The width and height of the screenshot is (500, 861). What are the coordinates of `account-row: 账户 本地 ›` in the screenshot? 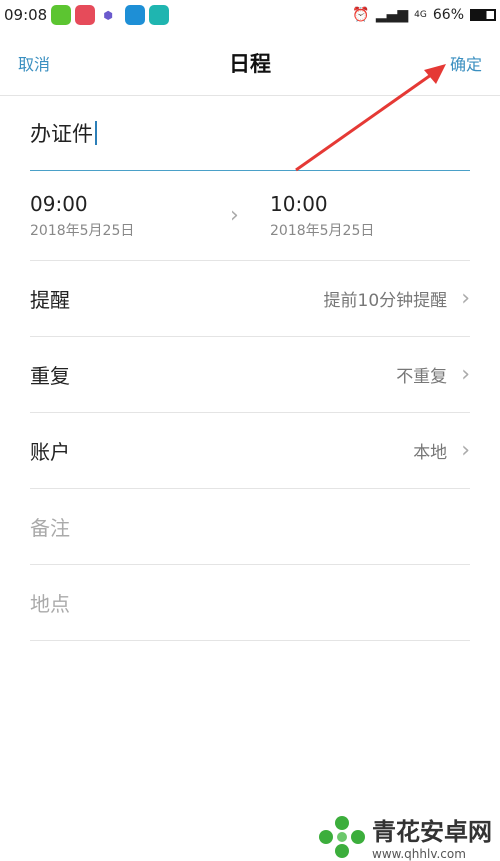 It's located at (250, 451).